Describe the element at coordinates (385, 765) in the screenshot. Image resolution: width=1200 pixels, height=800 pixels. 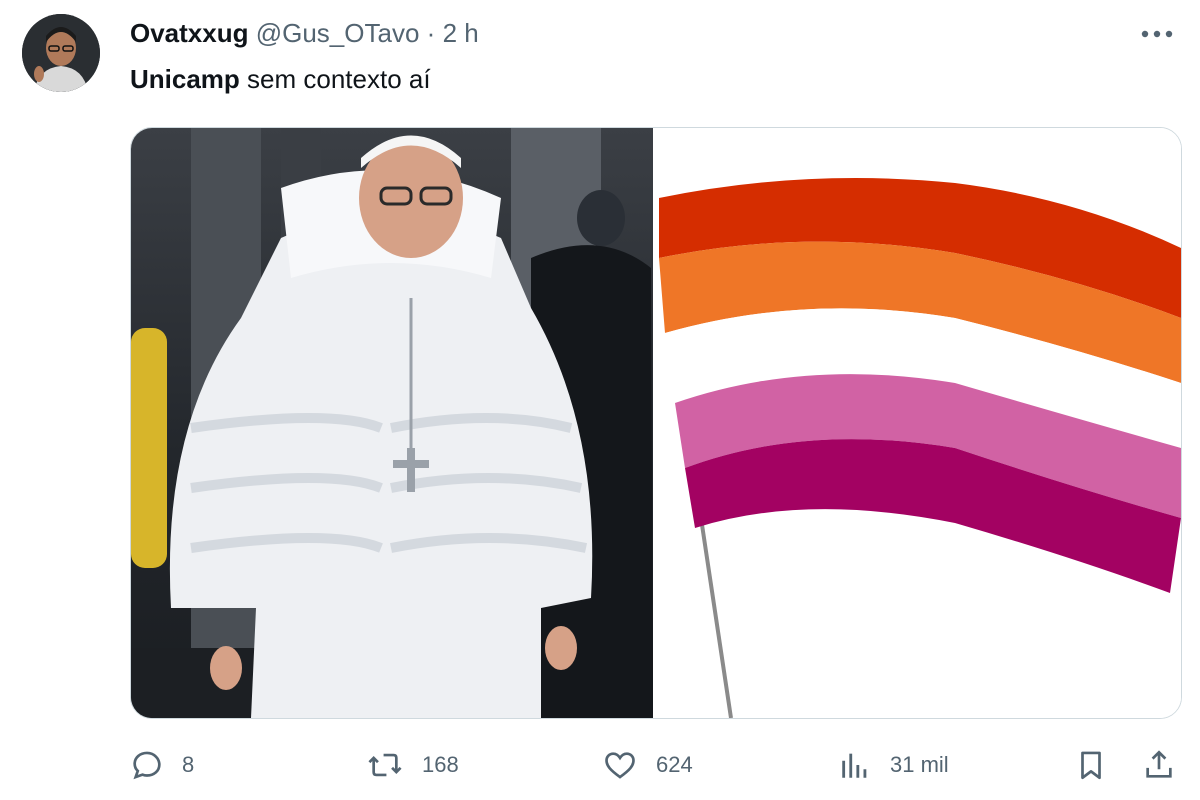
I see `repost-icon` at that location.